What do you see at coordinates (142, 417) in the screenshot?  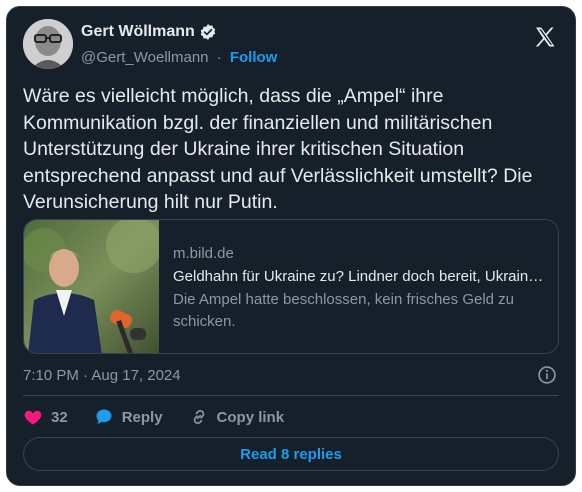 I see `reply-label: Reply` at bounding box center [142, 417].